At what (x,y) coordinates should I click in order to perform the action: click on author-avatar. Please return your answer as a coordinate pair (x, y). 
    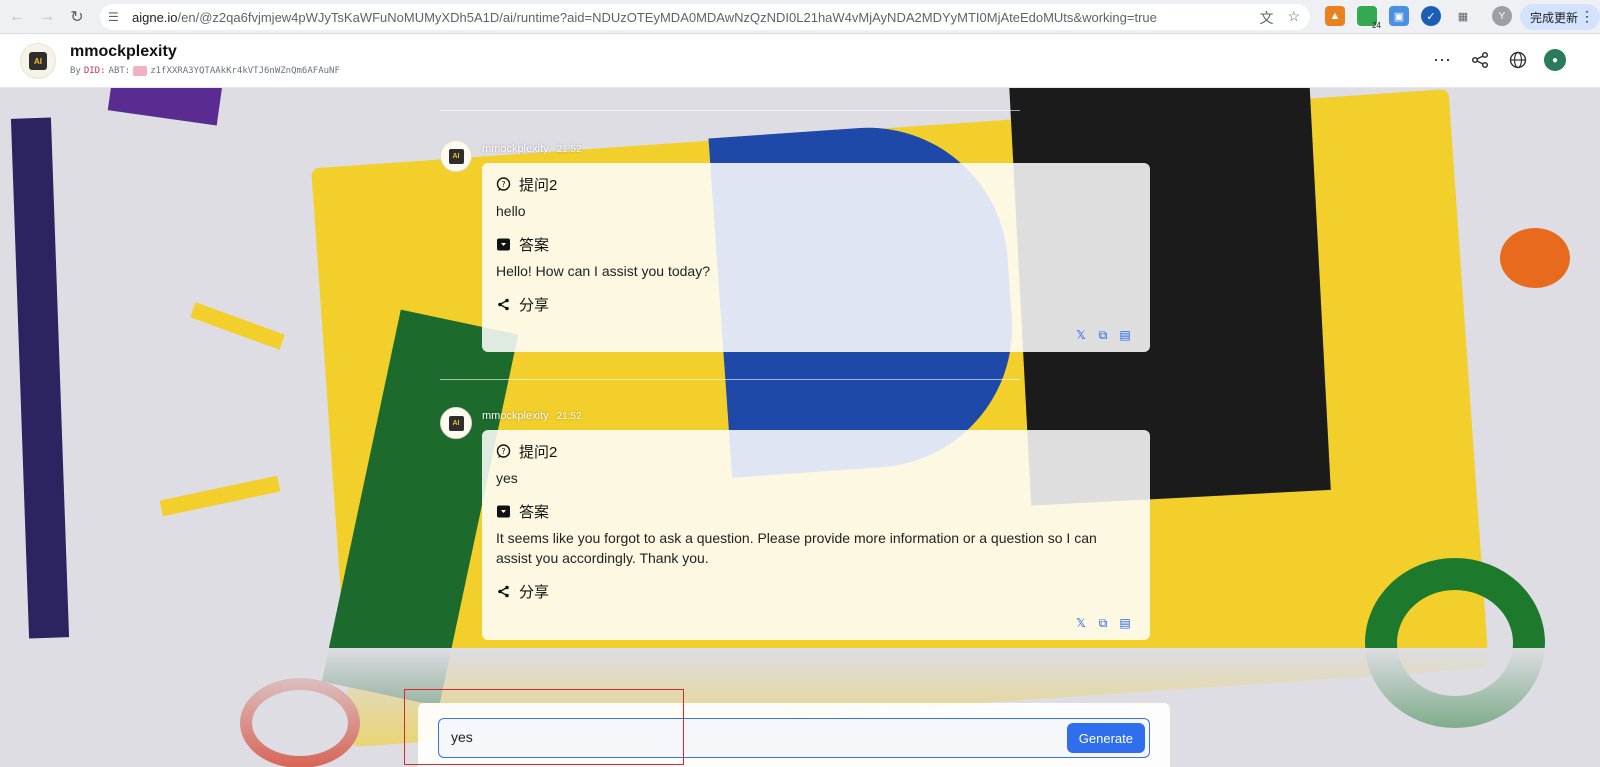
    Looking at the image, I should click on (140, 71).